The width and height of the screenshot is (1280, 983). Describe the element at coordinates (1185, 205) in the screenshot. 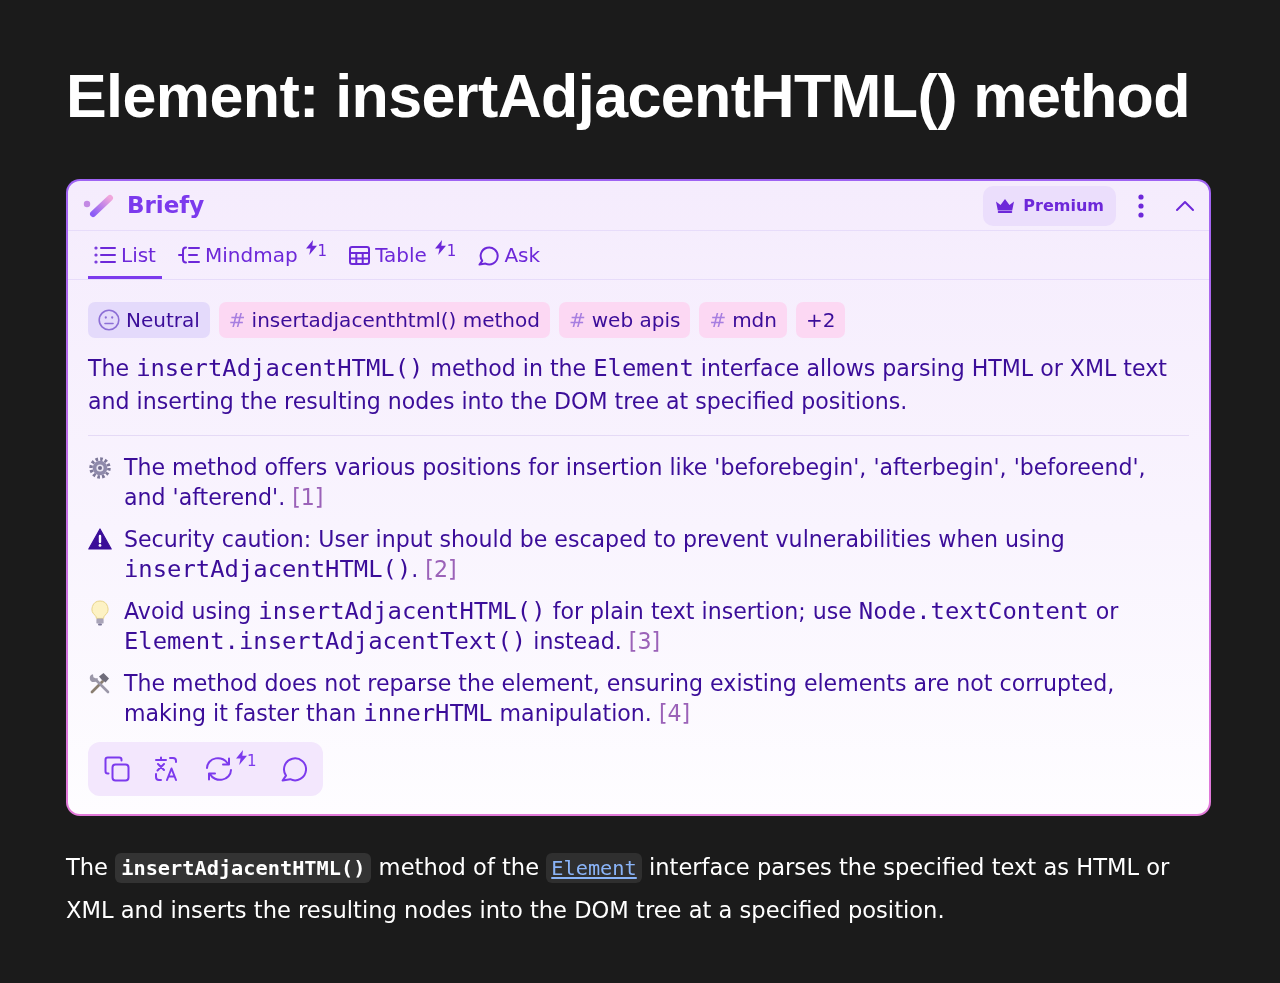

I see `collapse-chevron-icon` at that location.